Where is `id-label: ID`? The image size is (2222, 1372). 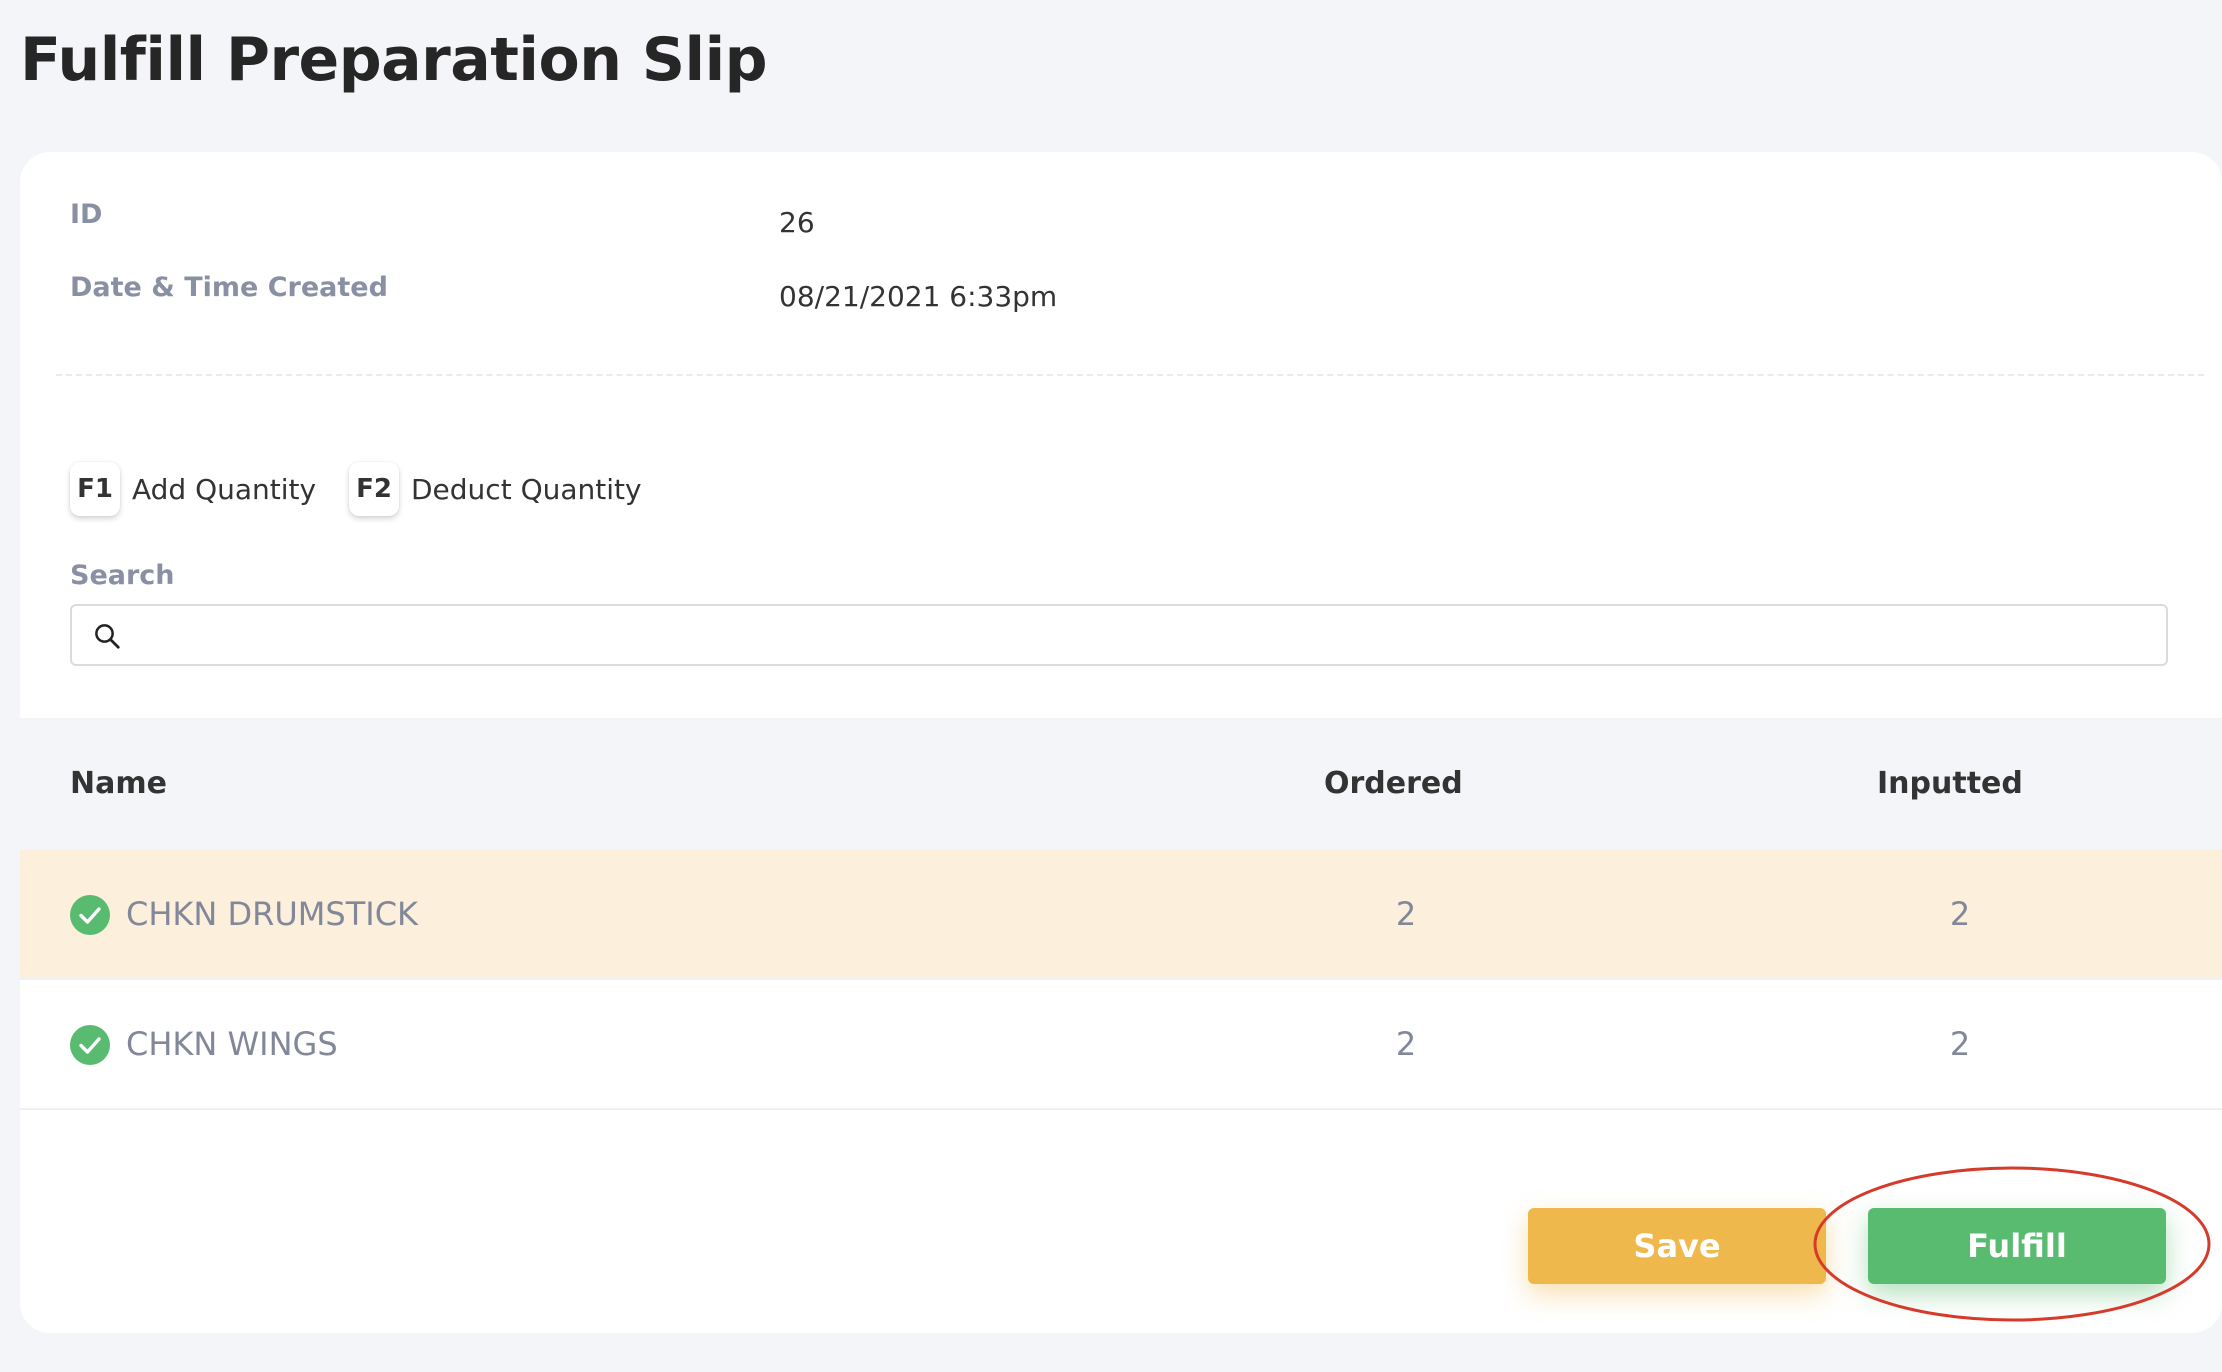
id-label: ID is located at coordinates (86, 214).